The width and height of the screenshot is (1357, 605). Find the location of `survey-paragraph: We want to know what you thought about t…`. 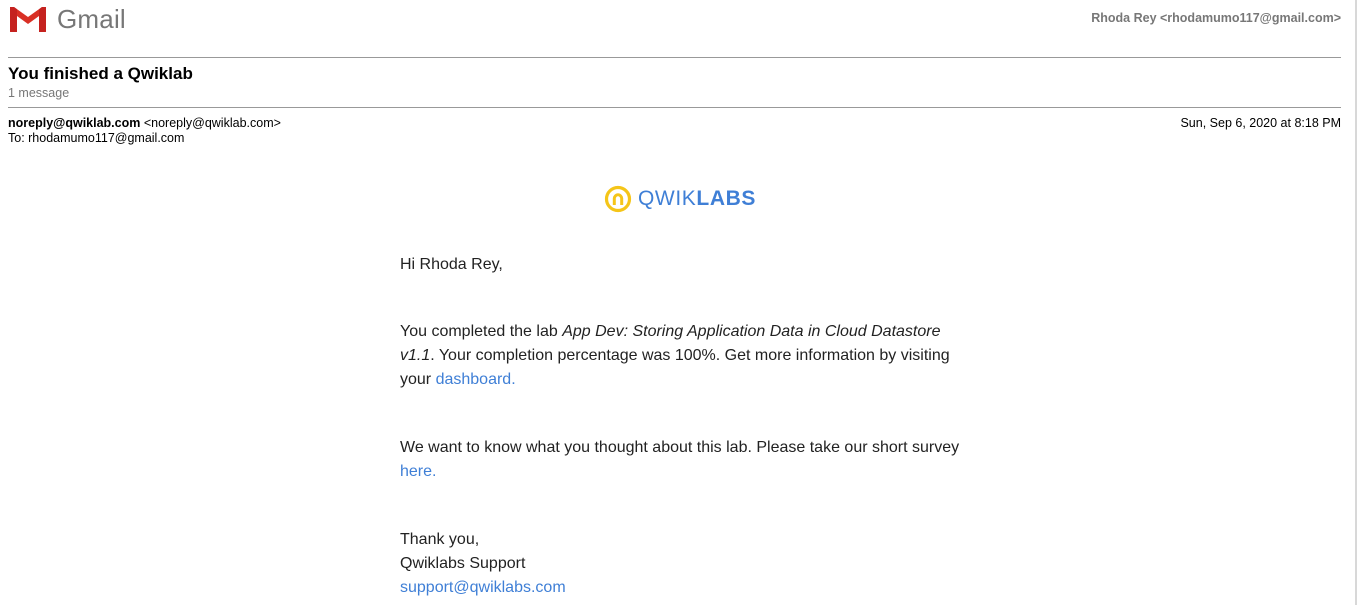

survey-paragraph: We want to know what you thought about t… is located at coordinates (680, 460).